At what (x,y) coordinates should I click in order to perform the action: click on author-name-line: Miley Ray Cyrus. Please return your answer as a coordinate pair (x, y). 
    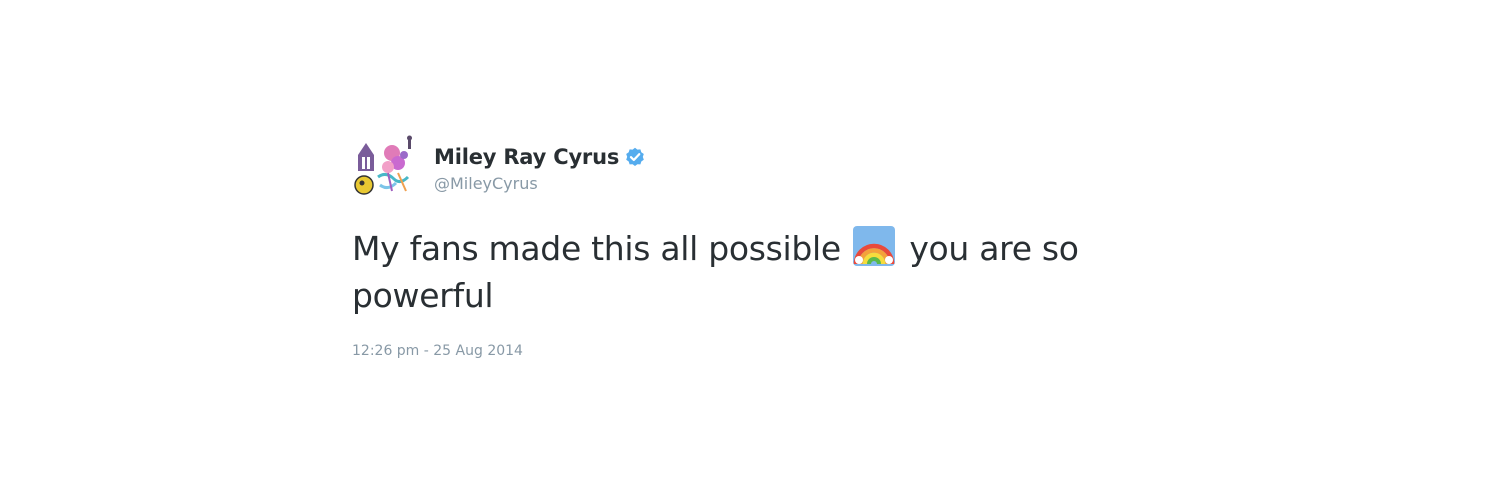
    Looking at the image, I should click on (539, 157).